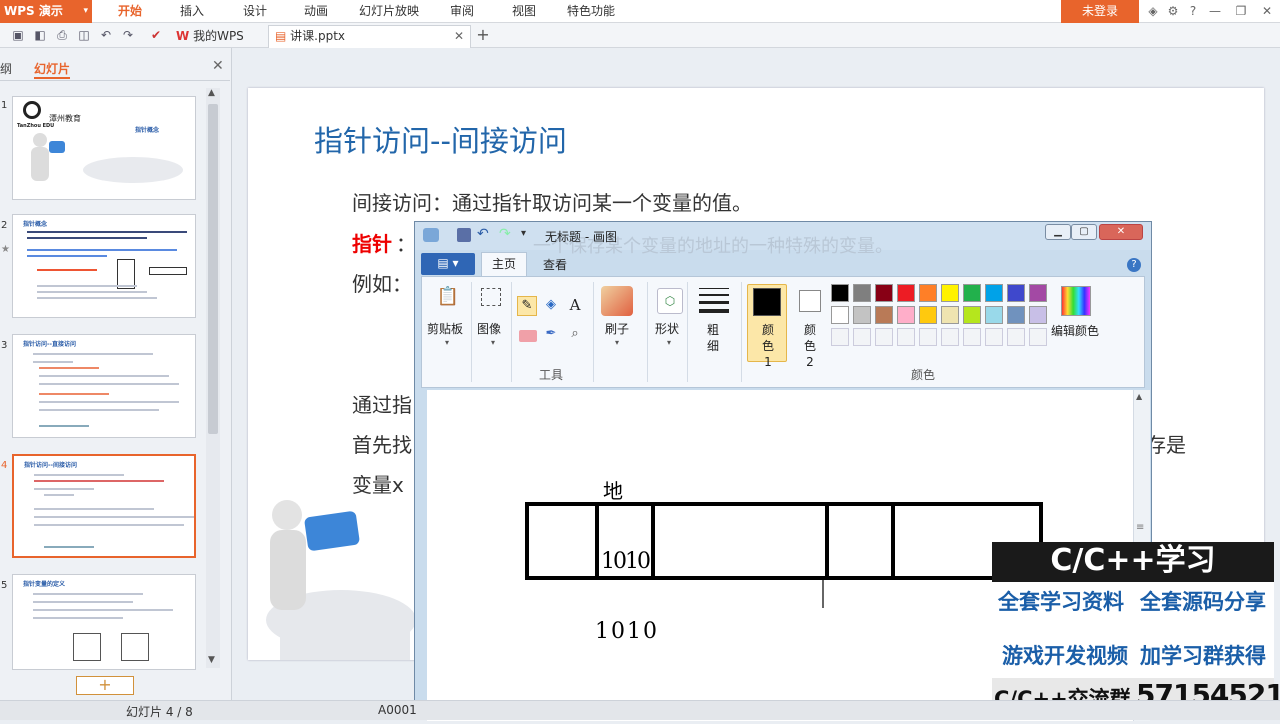 This screenshot has height=724, width=1280. I want to click on menu-review: 审阅, so click(462, 11).